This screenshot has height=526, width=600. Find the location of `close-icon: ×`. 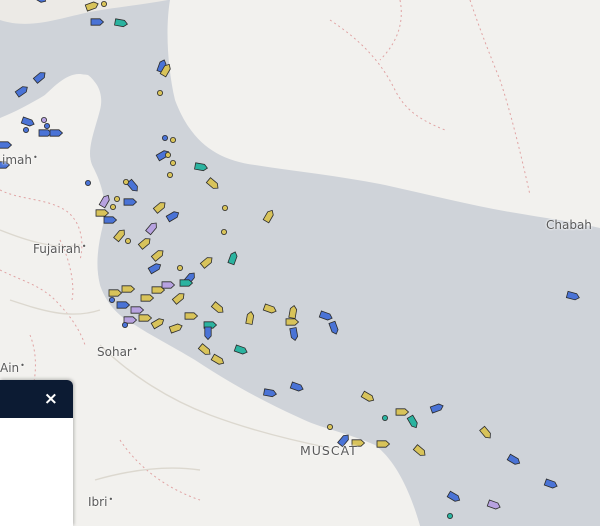

close-icon: × is located at coordinates (51, 399).